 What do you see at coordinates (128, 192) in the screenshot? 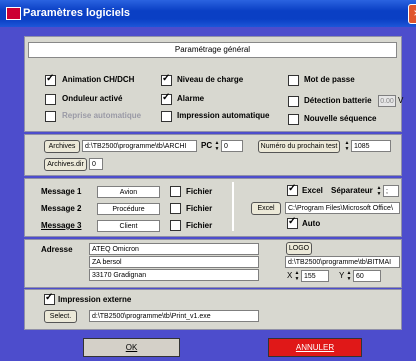
I see `message-1-field: Avion` at bounding box center [128, 192].